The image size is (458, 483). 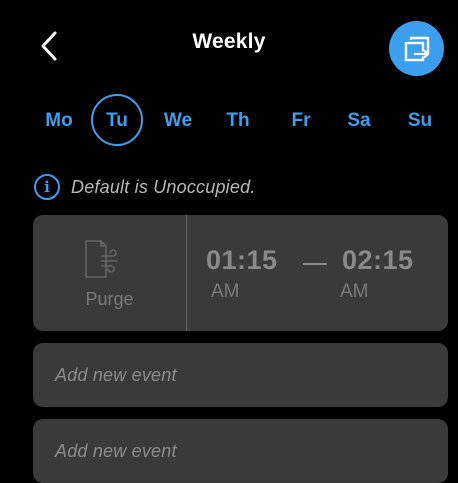 I want to click on day-tuesday: Tu, so click(x=117, y=121).